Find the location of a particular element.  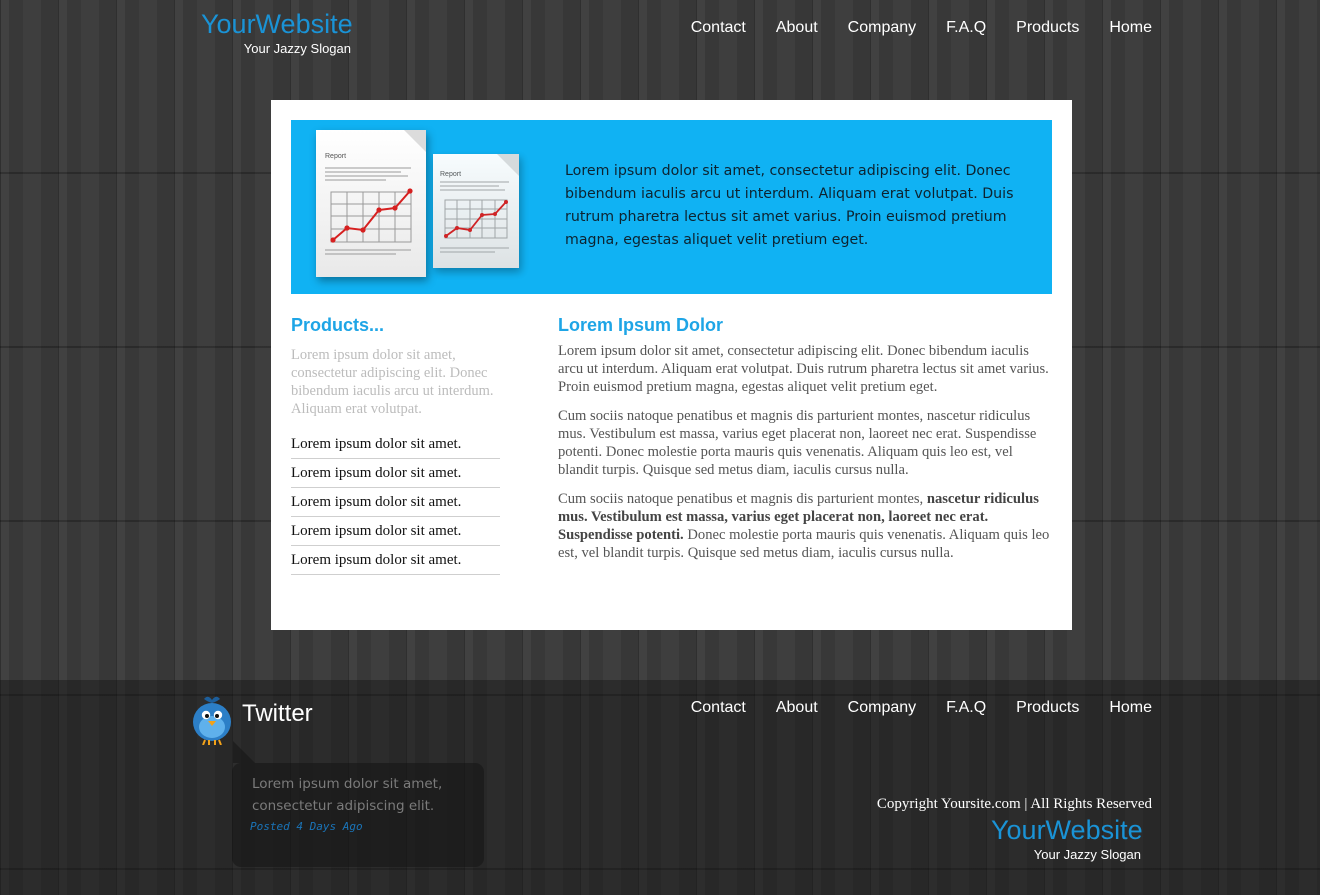

footer-logo-slogan: Your Jazzy Slogan is located at coordinates (1087, 854).